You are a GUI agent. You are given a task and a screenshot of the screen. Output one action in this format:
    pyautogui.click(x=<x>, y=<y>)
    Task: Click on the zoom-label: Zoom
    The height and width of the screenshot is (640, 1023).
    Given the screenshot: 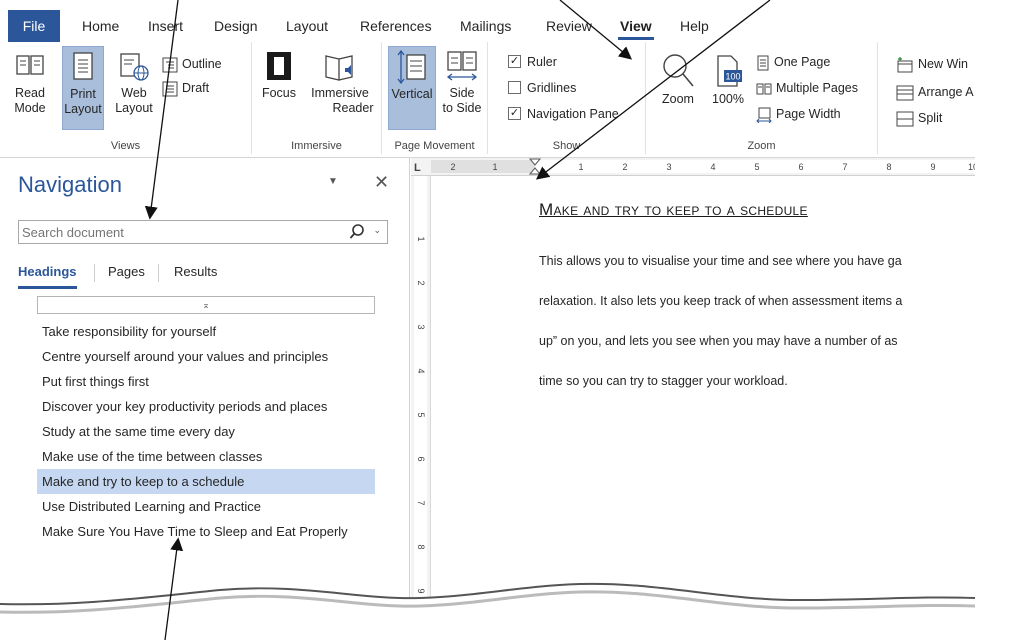 What is the action you would take?
    pyautogui.click(x=678, y=99)
    